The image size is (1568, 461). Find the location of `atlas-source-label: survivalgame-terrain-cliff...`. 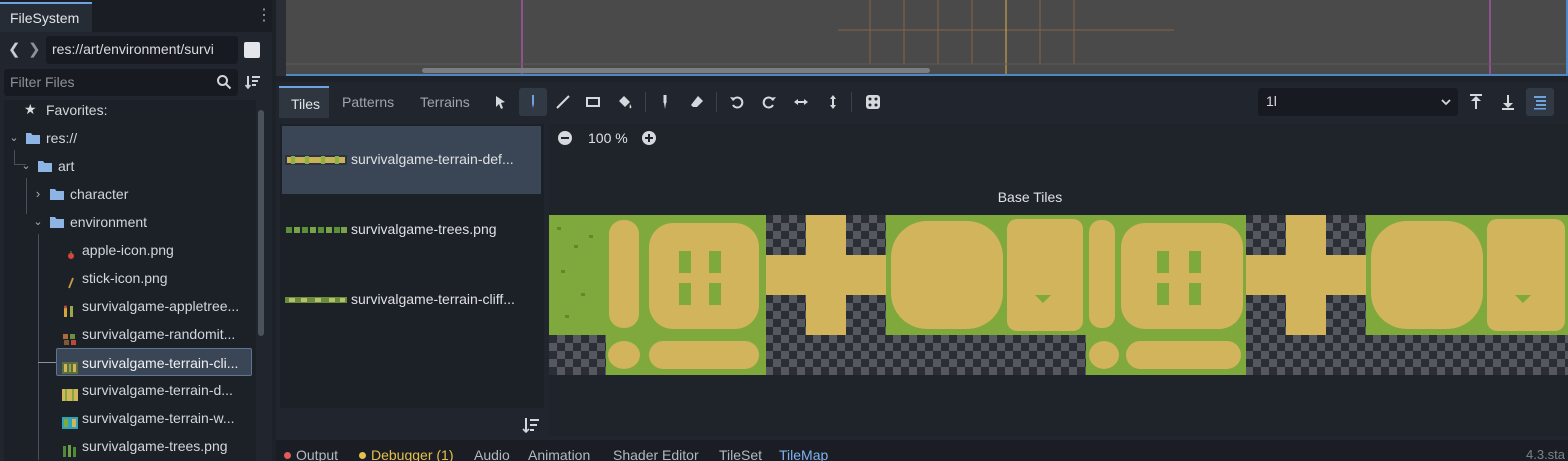

atlas-source-label: survivalgame-terrain-cliff... is located at coordinates (433, 299).